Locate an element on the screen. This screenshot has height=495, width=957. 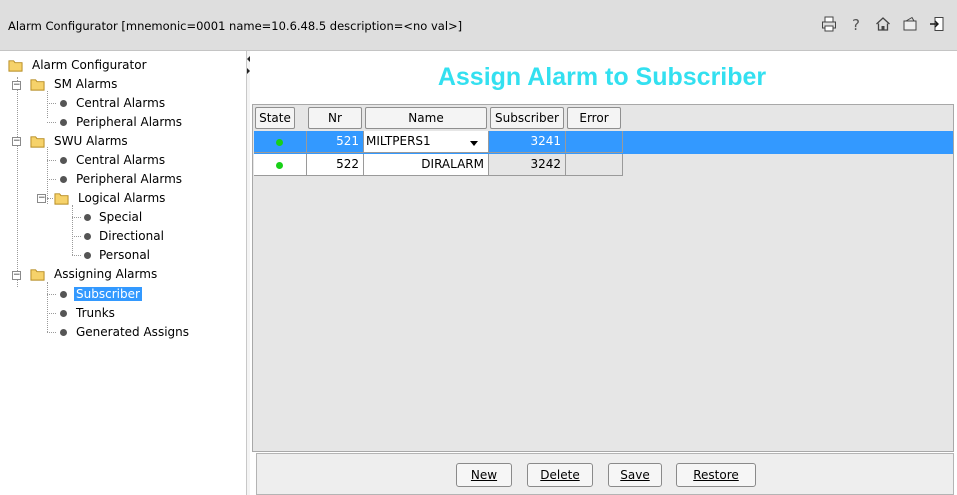
tree-leaf-label: Generated Assigns is located at coordinates (132, 332).